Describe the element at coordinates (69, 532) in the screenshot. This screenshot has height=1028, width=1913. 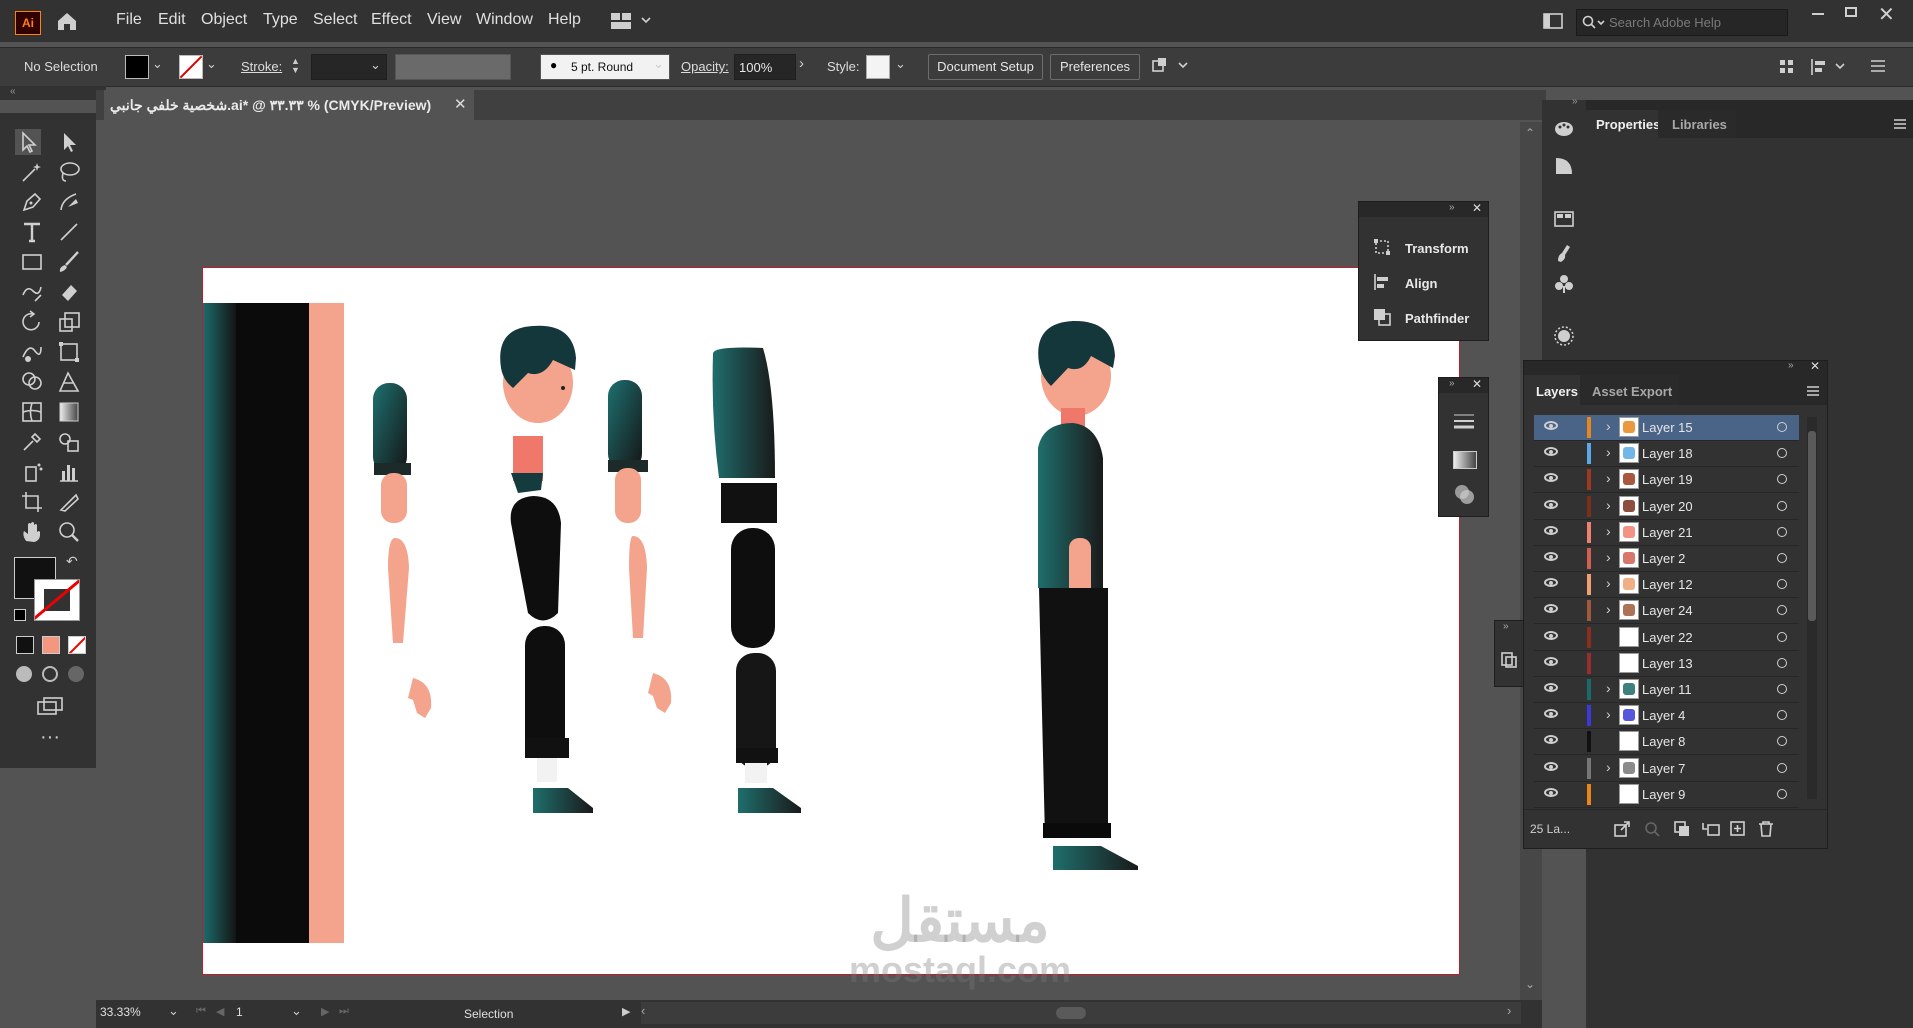
I see `zoom-tool` at that location.